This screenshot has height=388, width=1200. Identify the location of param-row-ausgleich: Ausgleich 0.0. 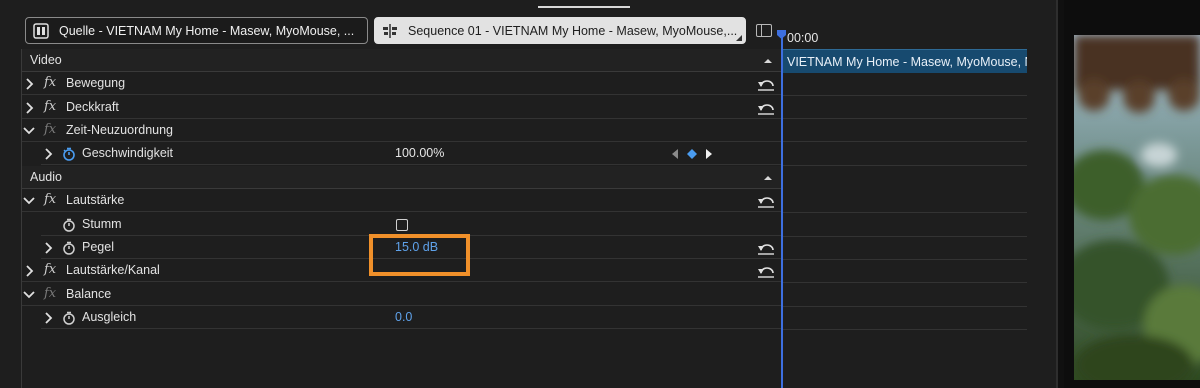
(411, 317).